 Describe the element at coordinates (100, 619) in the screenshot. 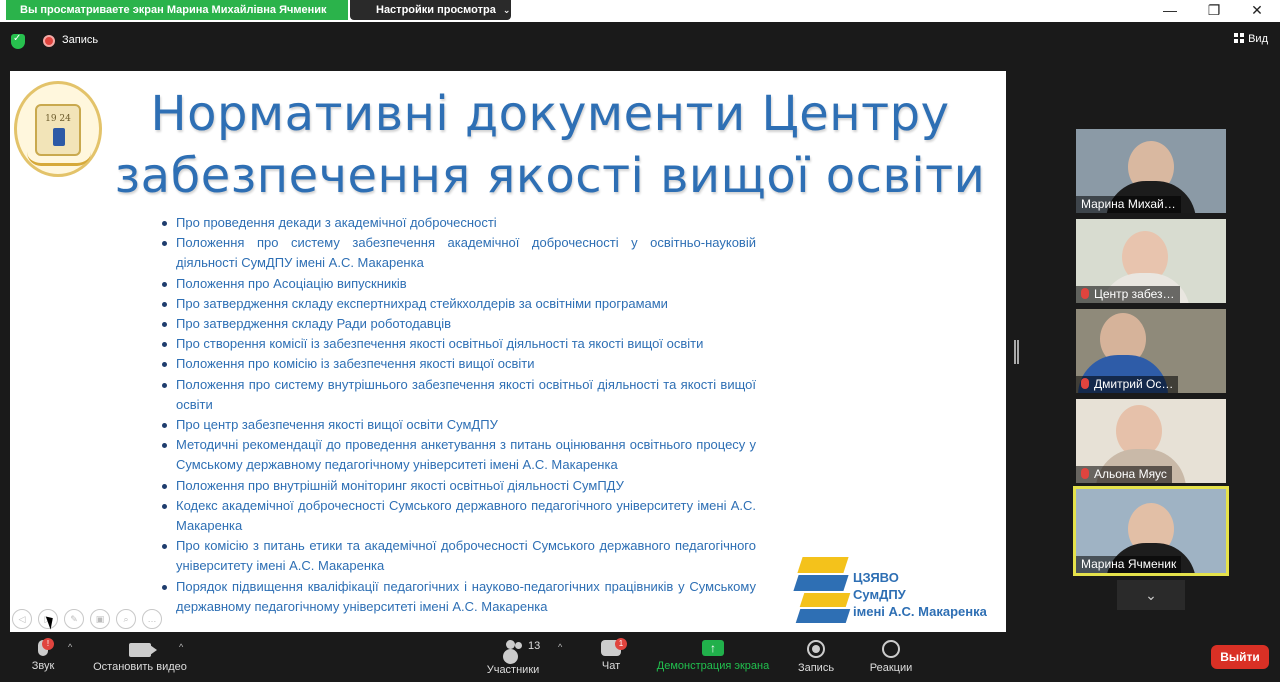

I see `slides-icon: ▣` at that location.